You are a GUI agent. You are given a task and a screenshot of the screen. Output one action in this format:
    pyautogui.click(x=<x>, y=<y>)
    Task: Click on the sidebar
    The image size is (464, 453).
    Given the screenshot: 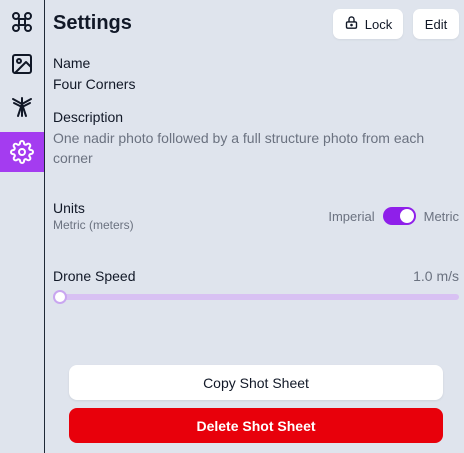 What is the action you would take?
    pyautogui.click(x=22, y=226)
    